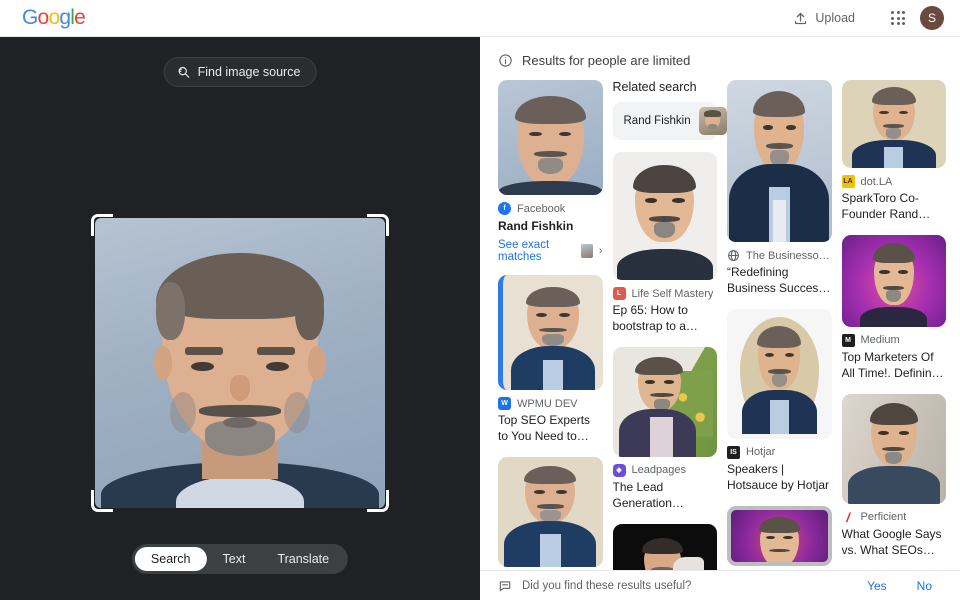 Image resolution: width=960 pixels, height=600 pixels. What do you see at coordinates (550, 251) in the screenshot?
I see `see-exact-matches-link: See exact matches ›` at bounding box center [550, 251].